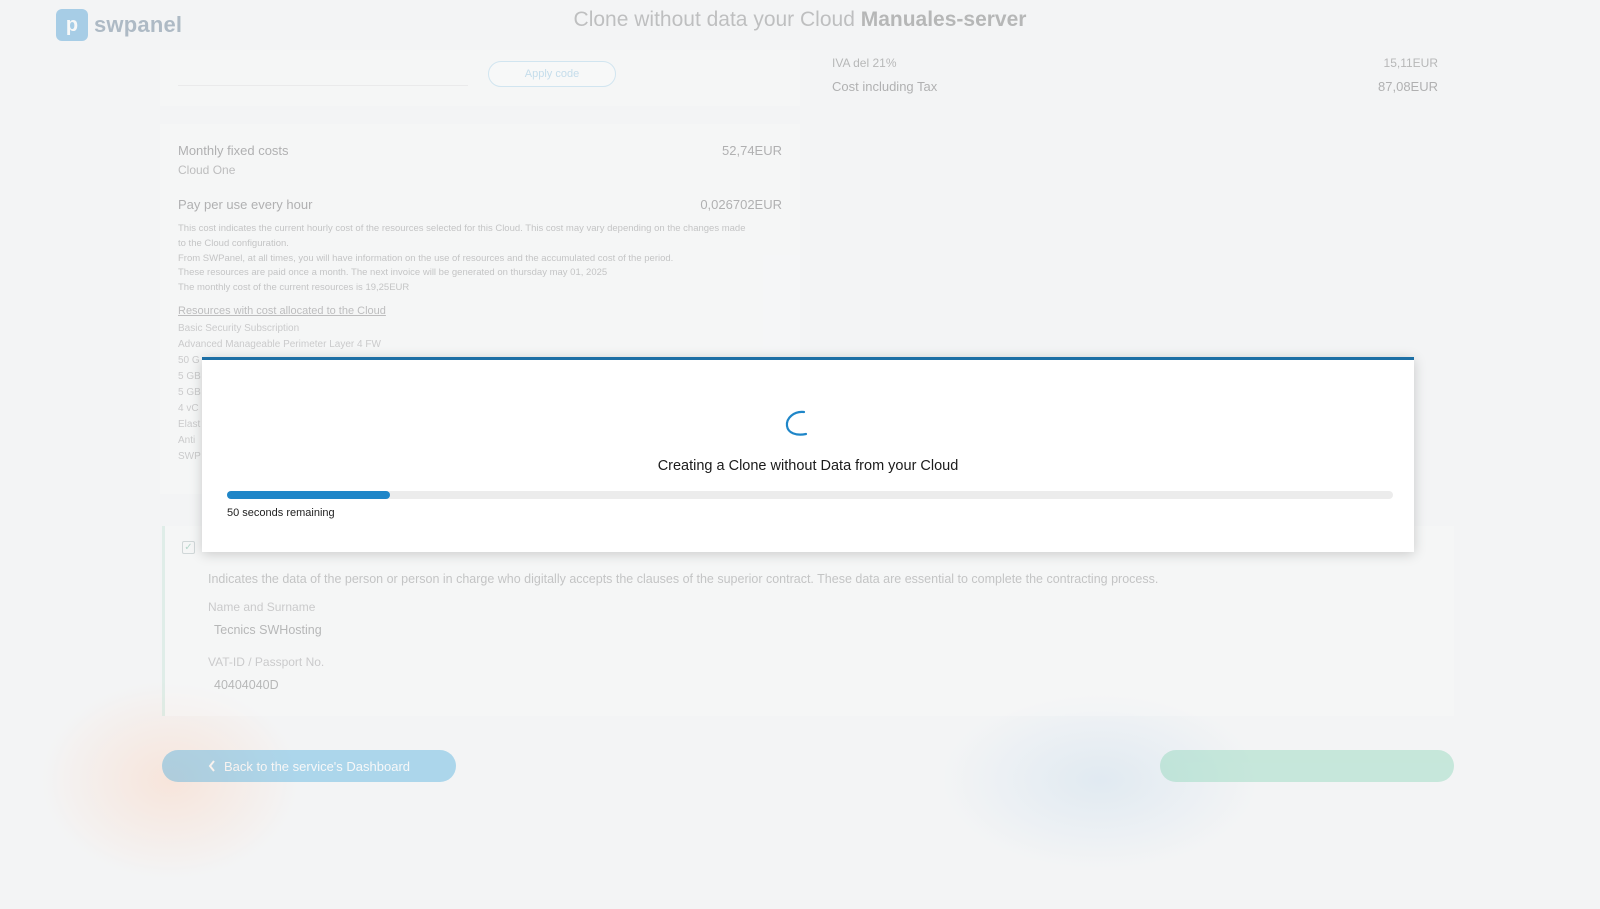 The width and height of the screenshot is (1600, 909). I want to click on cost-note-line: to the Cloud configuration., so click(233, 243).